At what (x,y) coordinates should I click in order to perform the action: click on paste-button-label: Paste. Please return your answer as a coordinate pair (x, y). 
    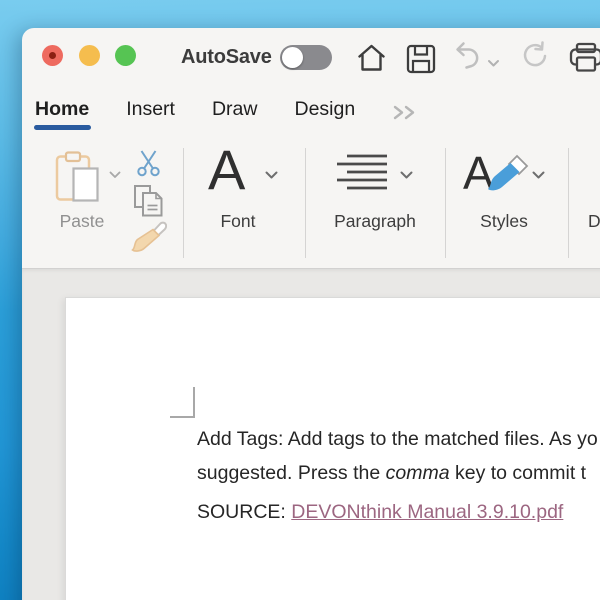
    Looking at the image, I should click on (82, 221).